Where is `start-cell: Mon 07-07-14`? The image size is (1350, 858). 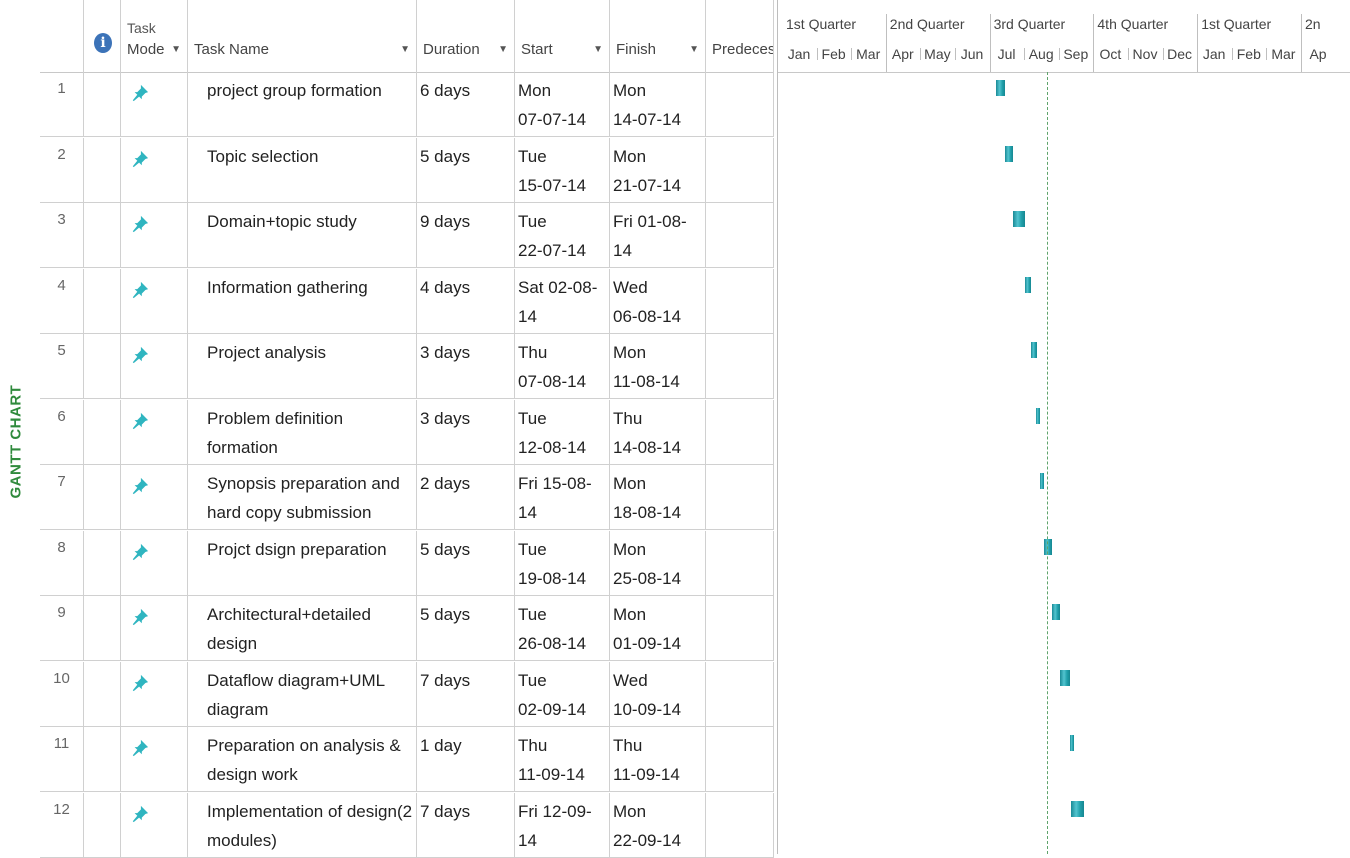
start-cell: Mon 07-07-14 is located at coordinates (562, 104).